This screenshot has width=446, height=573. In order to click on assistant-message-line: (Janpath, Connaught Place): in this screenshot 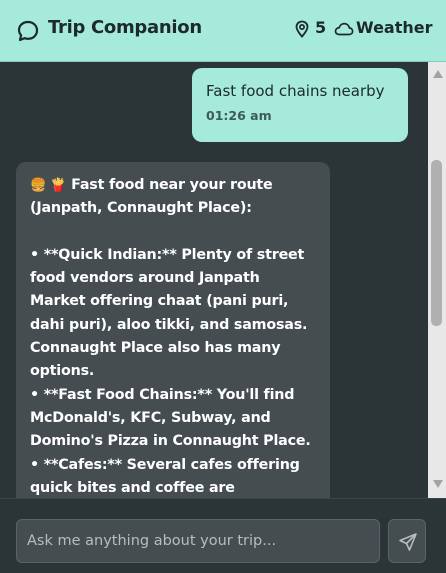, I will do `click(141, 208)`.